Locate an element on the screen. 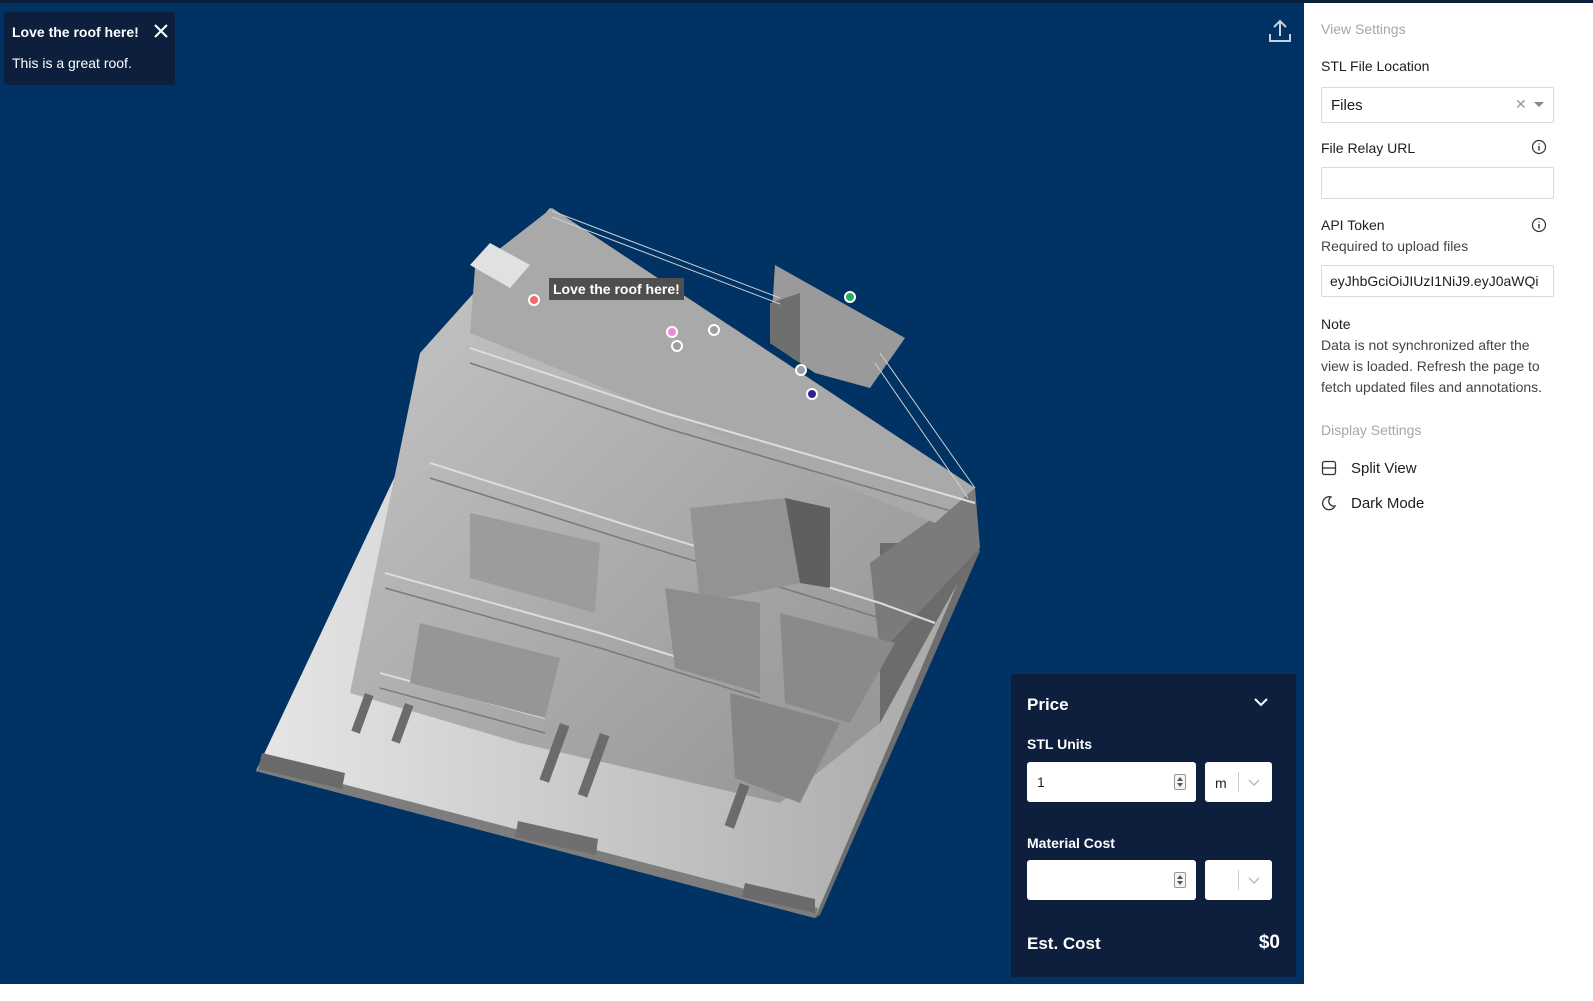 The width and height of the screenshot is (1593, 1001). stl-units-input: 1 is located at coordinates (1111, 782).